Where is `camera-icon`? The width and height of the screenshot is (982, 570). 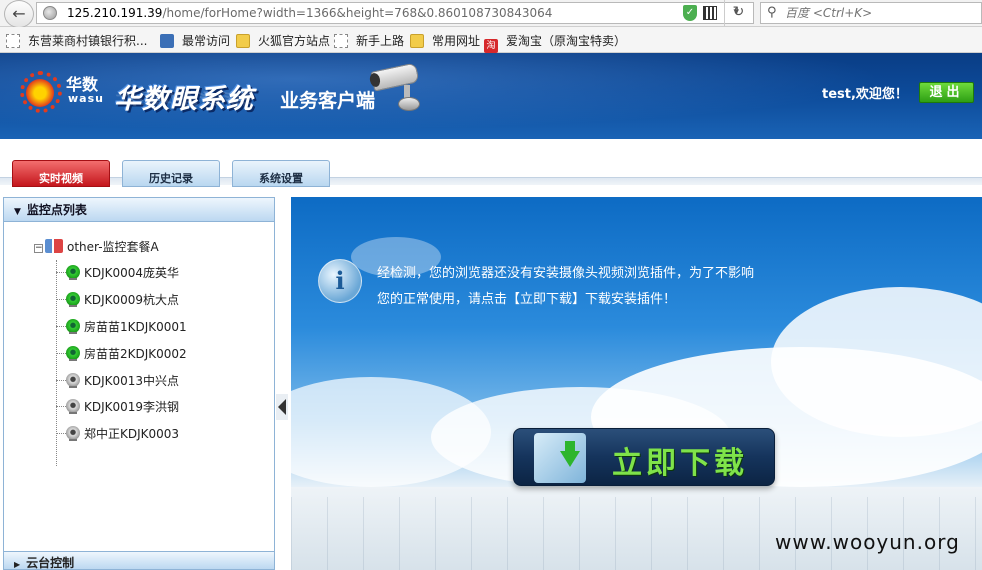 camera-icon is located at coordinates (397, 86).